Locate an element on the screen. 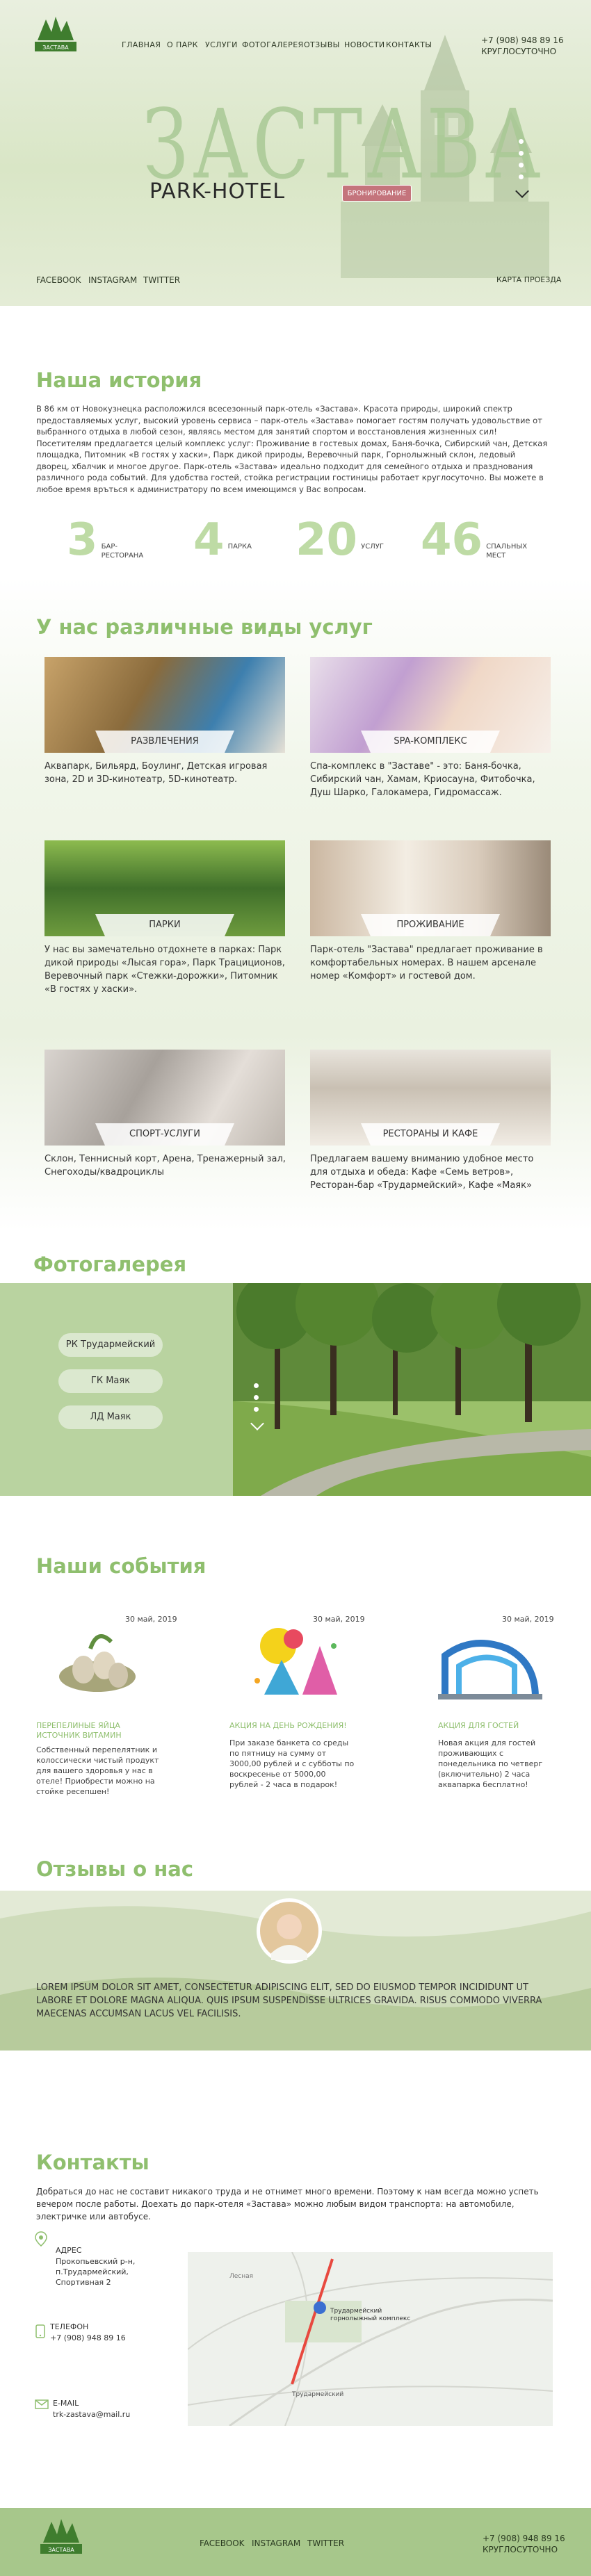  footer-phone: +7 (908) 948 89 16 КРУГЛОСУТОЧНО is located at coordinates (524, 2544).